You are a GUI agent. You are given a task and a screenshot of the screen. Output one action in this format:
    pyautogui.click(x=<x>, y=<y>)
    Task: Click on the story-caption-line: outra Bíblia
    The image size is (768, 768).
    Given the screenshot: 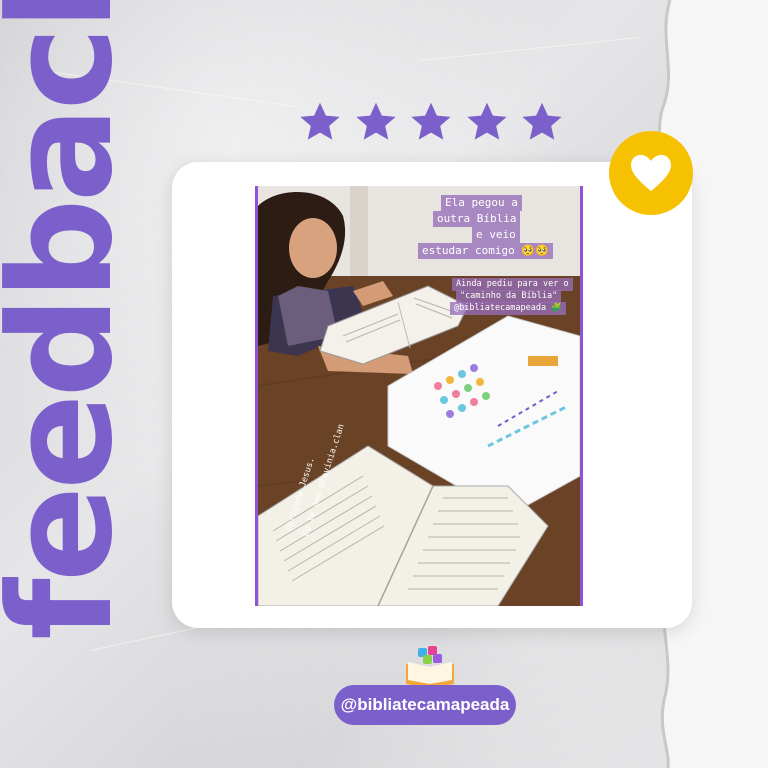 What is the action you would take?
    pyautogui.click(x=477, y=219)
    